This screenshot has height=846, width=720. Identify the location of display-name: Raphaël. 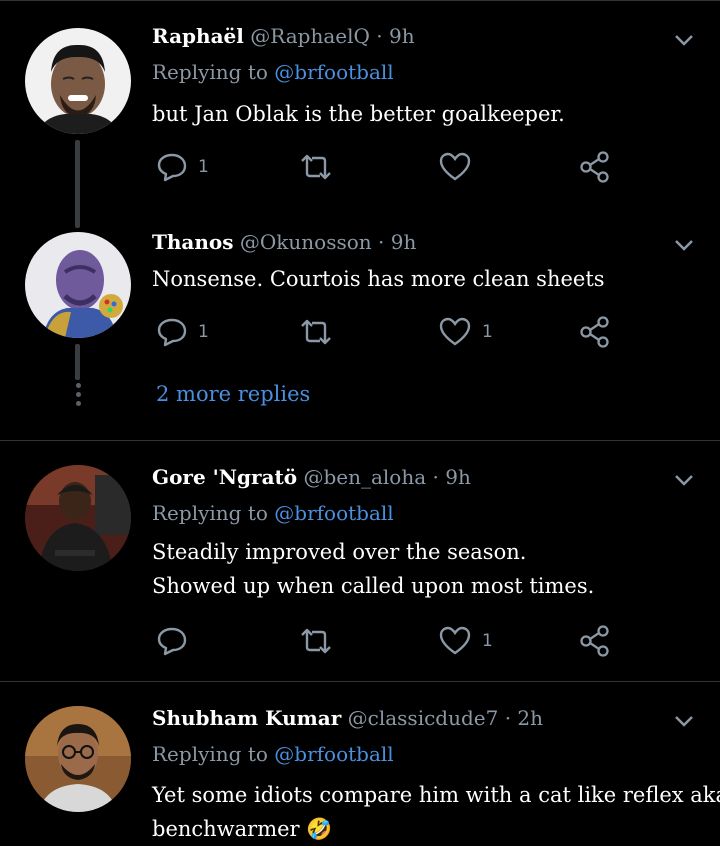
(198, 36).